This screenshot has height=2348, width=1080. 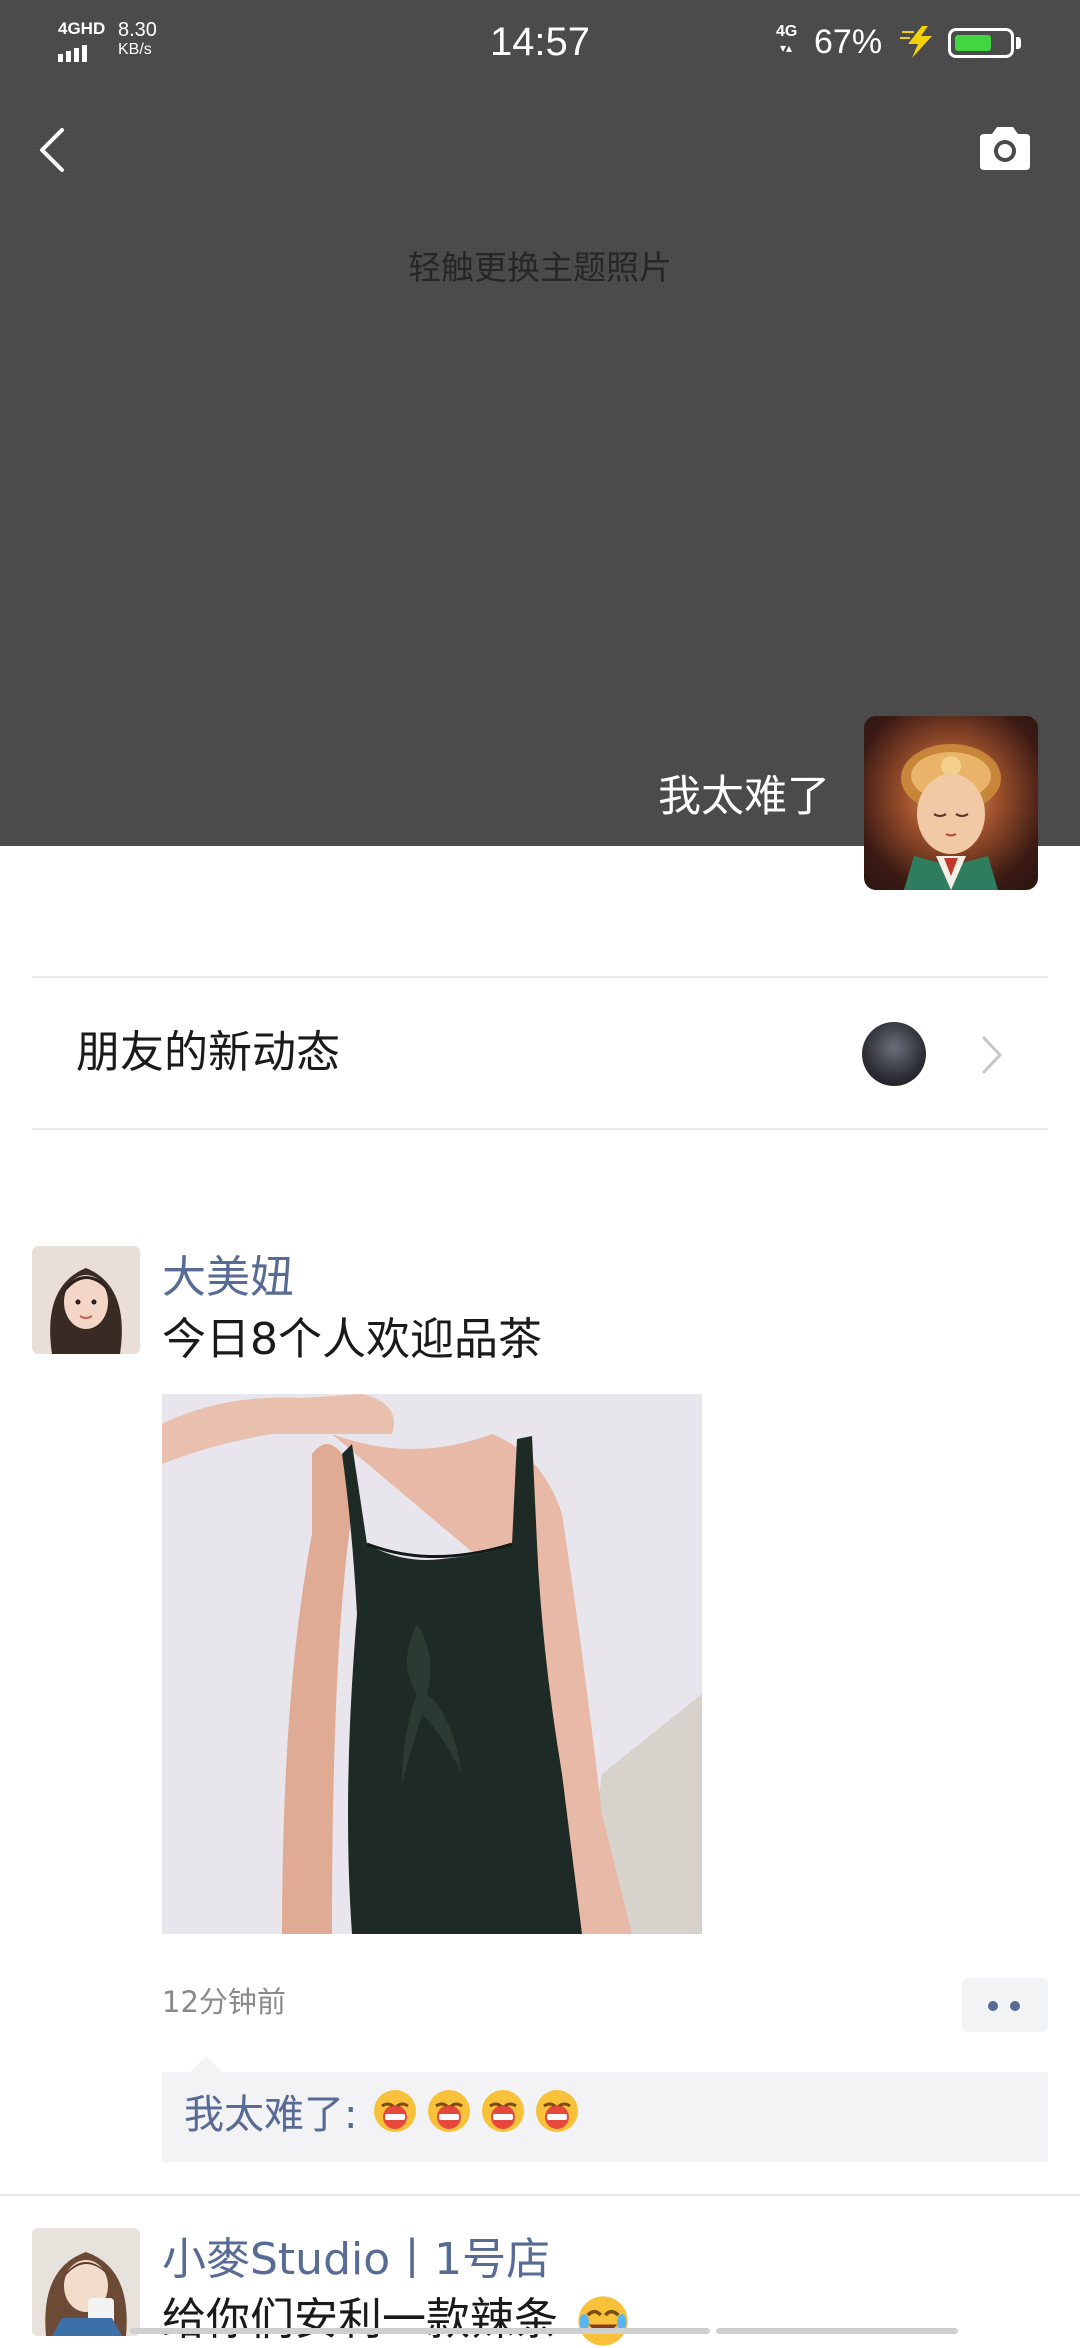 What do you see at coordinates (605, 2117) in the screenshot?
I see `comment-box: 我太难了:` at bounding box center [605, 2117].